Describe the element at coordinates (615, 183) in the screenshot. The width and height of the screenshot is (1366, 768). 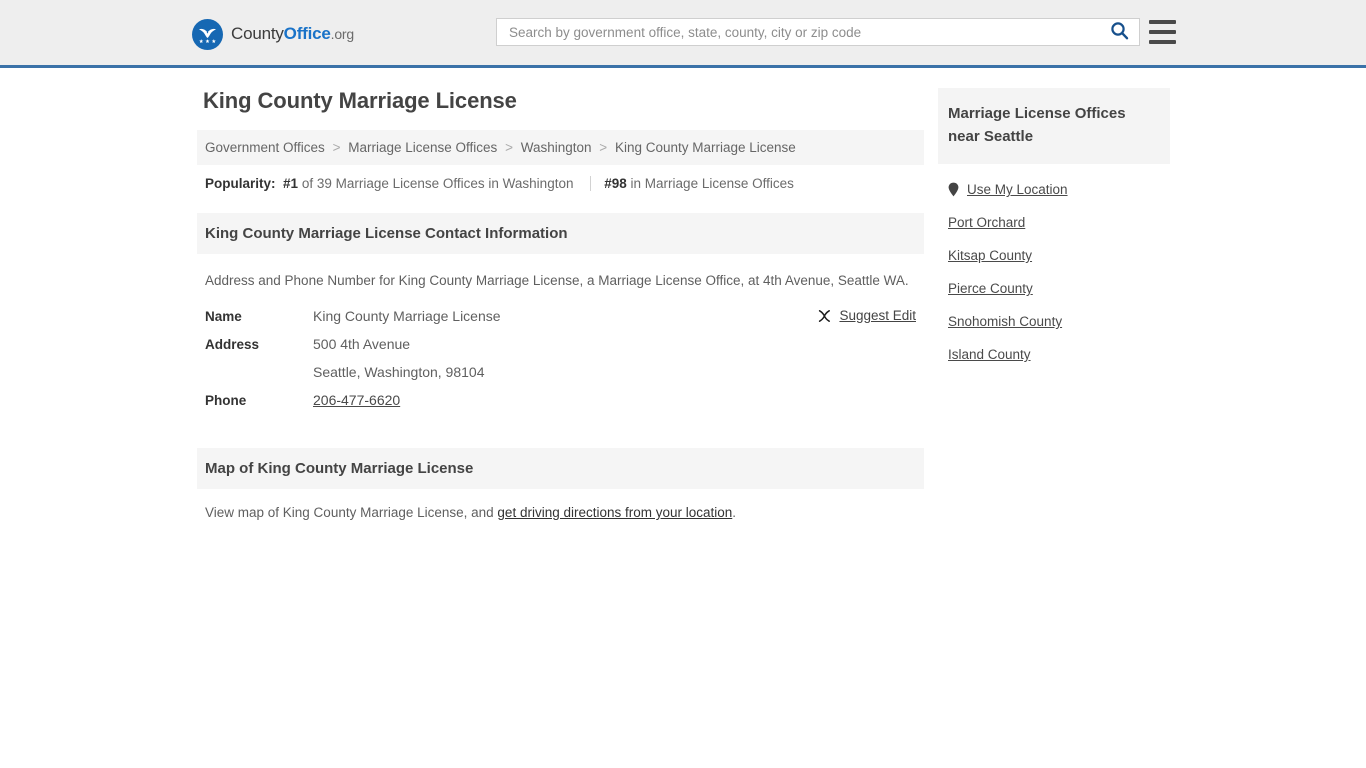
I see `popularity-national-rank: #98` at that location.